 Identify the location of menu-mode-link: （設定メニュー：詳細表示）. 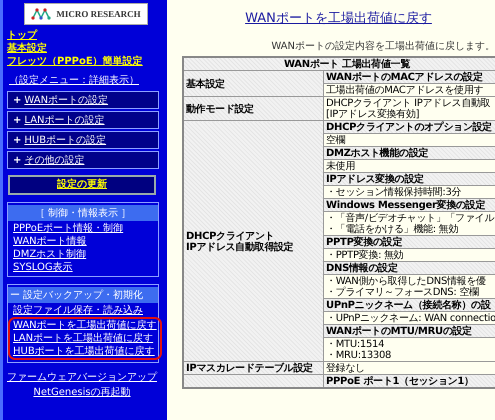
(74, 80).